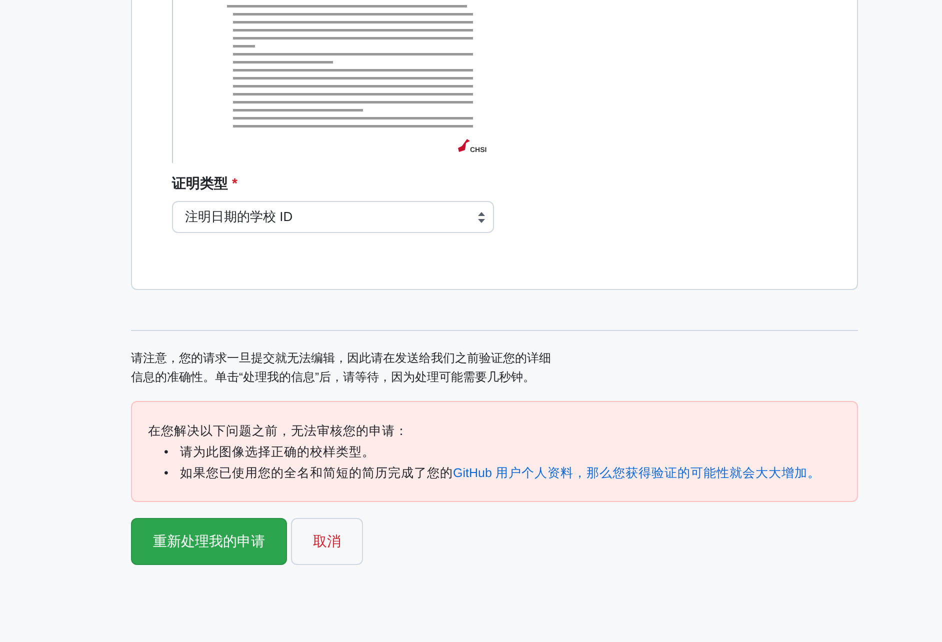 Image resolution: width=942 pixels, height=642 pixels. Describe the element at coordinates (209, 541) in the screenshot. I see `submit-button: 重新处理我的申请` at that location.